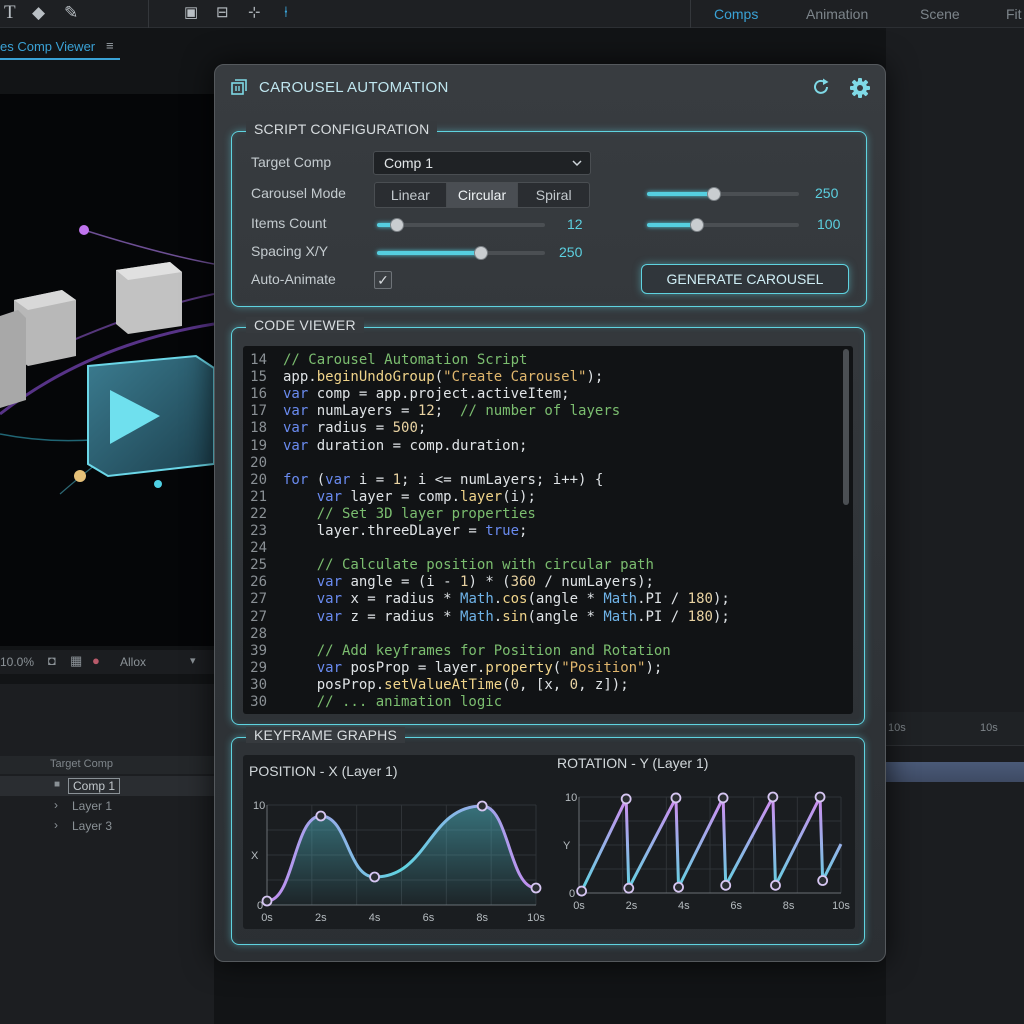 The width and height of the screenshot is (1024, 1024). Describe the element at coordinates (575, 224) in the screenshot. I see `items-count-value: 12` at that location.